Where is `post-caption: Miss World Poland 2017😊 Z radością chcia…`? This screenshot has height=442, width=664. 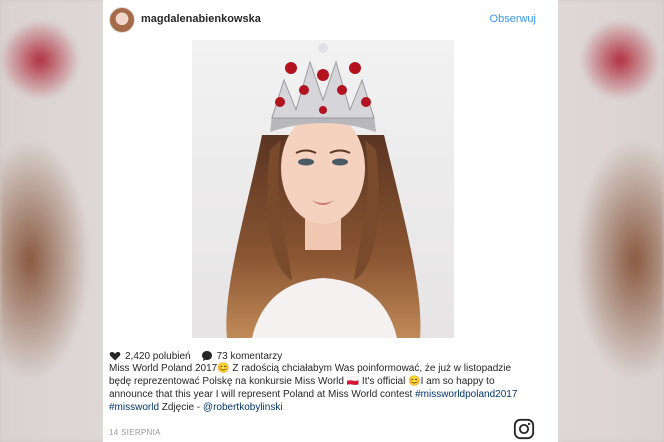 post-caption: Miss World Poland 2017😊 Z radością chcia… is located at coordinates (316, 388).